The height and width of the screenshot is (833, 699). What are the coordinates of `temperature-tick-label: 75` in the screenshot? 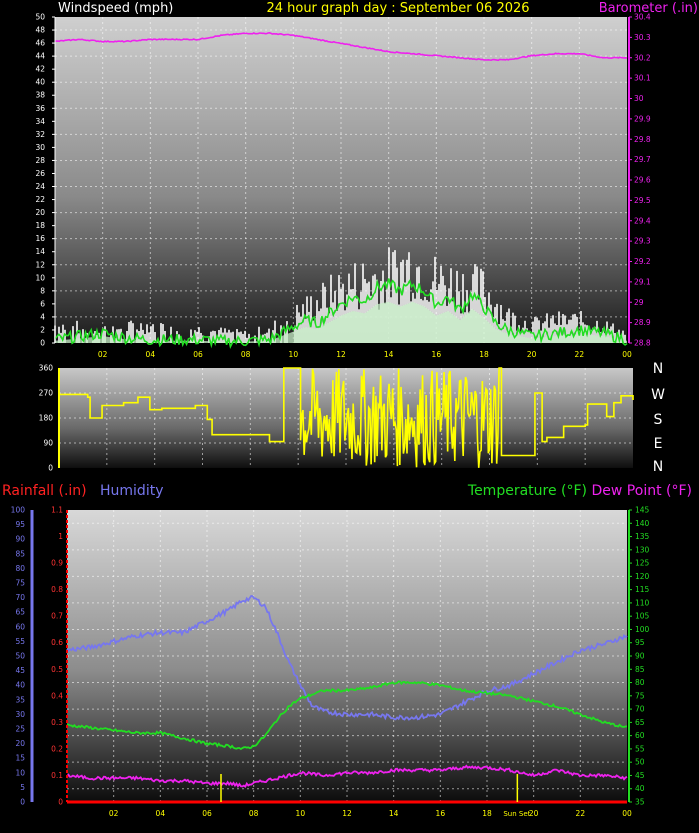 It's located at (640, 695).